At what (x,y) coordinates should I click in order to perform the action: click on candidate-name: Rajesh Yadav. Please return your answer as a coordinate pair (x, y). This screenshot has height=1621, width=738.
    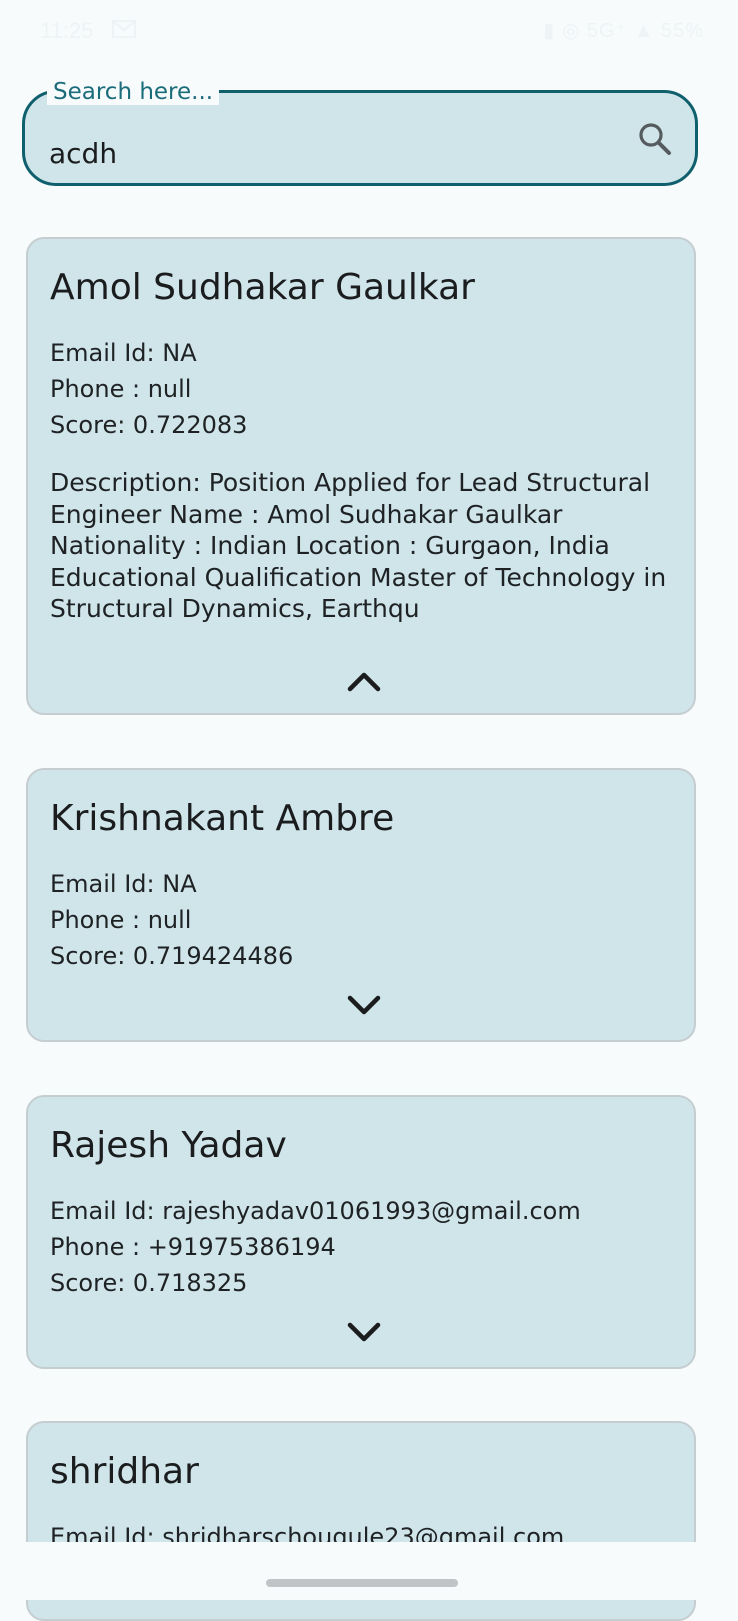
    Looking at the image, I should click on (168, 1145).